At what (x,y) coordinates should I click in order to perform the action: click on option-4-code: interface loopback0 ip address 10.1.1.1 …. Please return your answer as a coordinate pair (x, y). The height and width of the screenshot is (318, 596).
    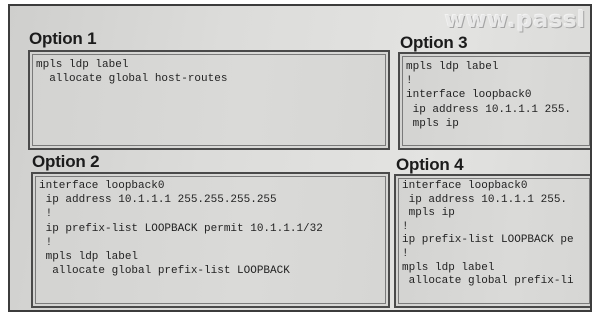
    Looking at the image, I should click on (488, 234).